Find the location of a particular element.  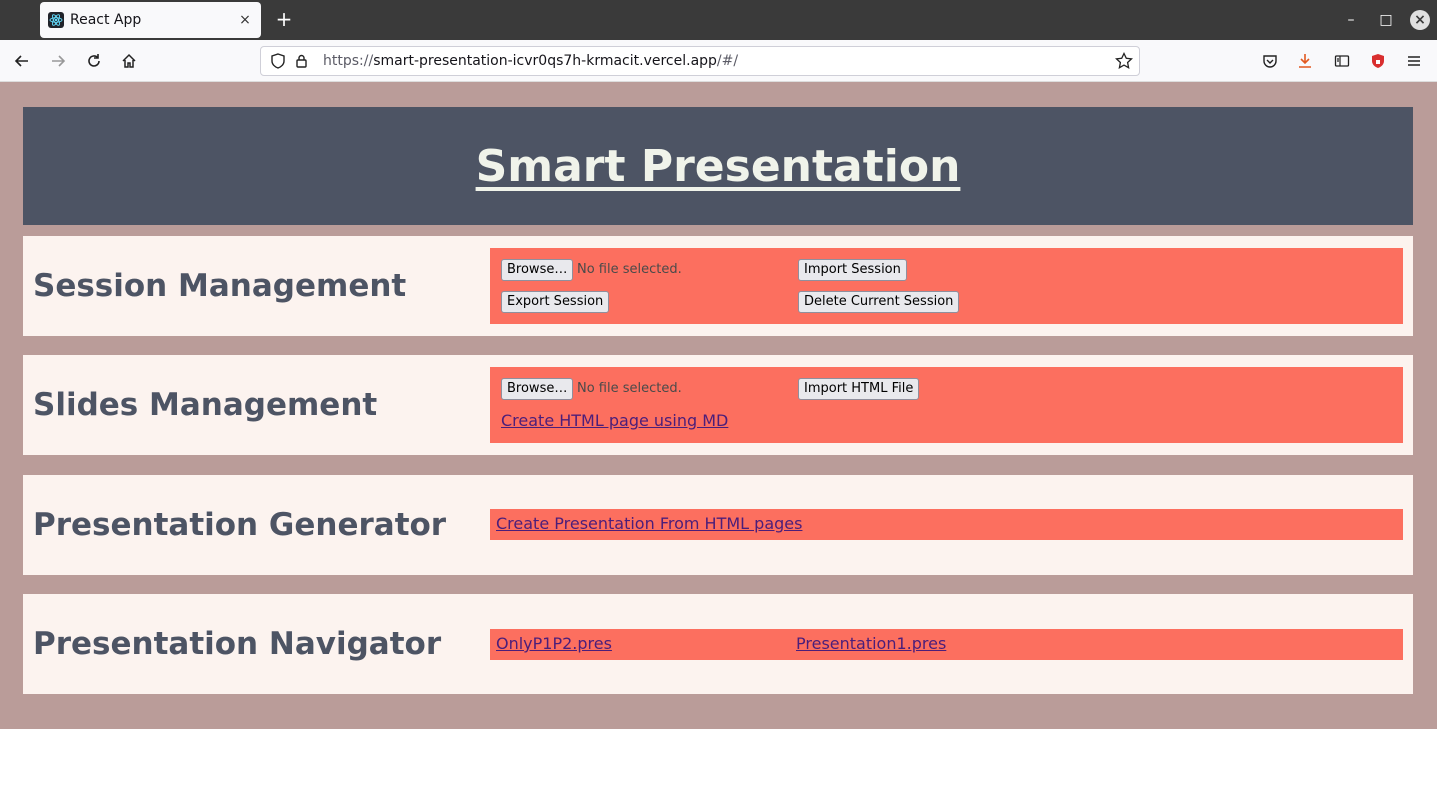

shield-icon is located at coordinates (278, 61).